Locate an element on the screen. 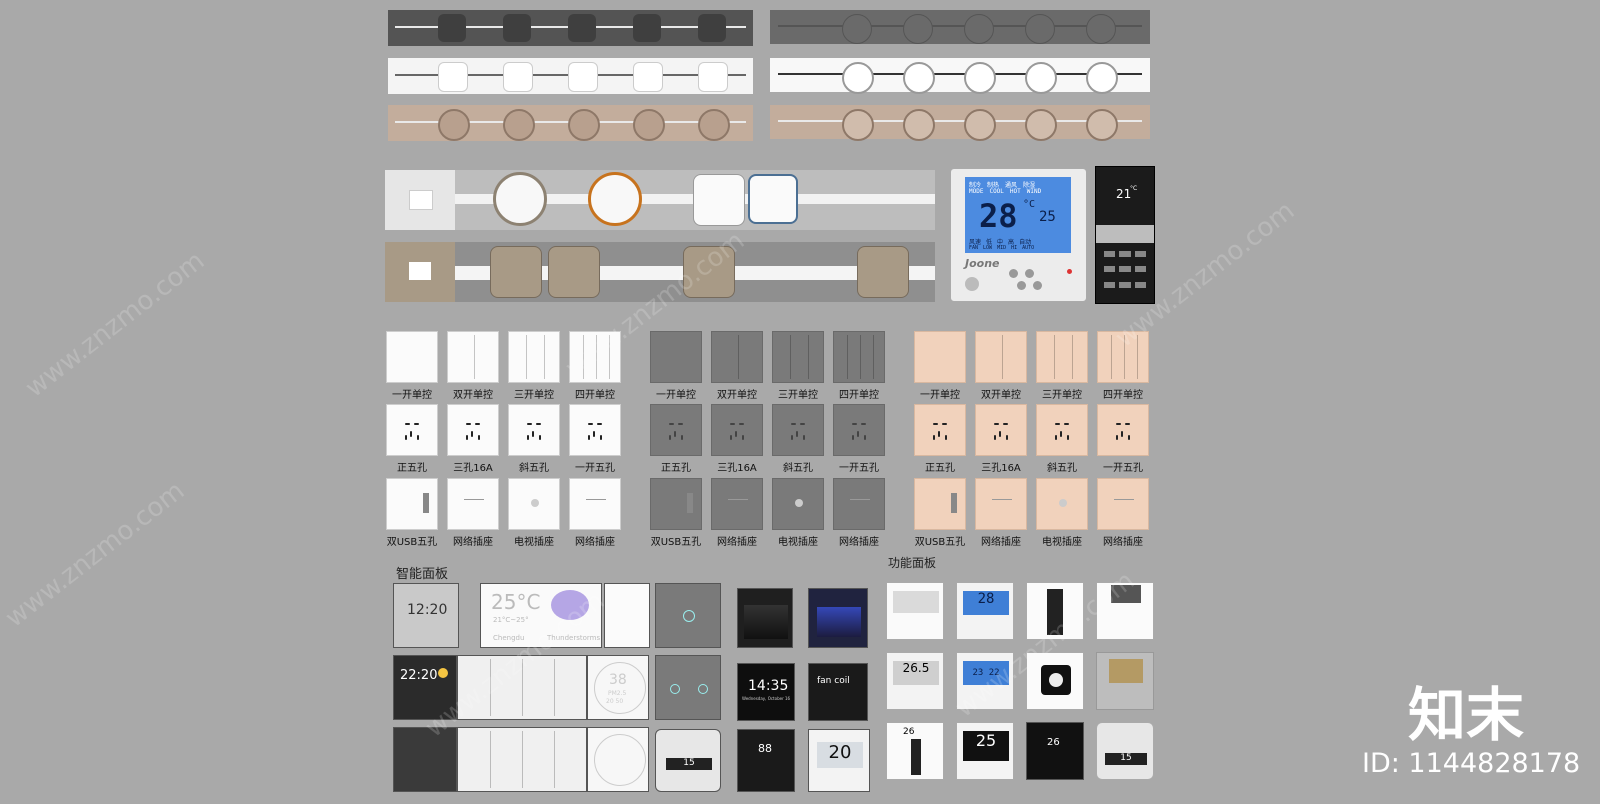 The width and height of the screenshot is (1600, 804). remote-temp: 21 is located at coordinates (1124, 194).